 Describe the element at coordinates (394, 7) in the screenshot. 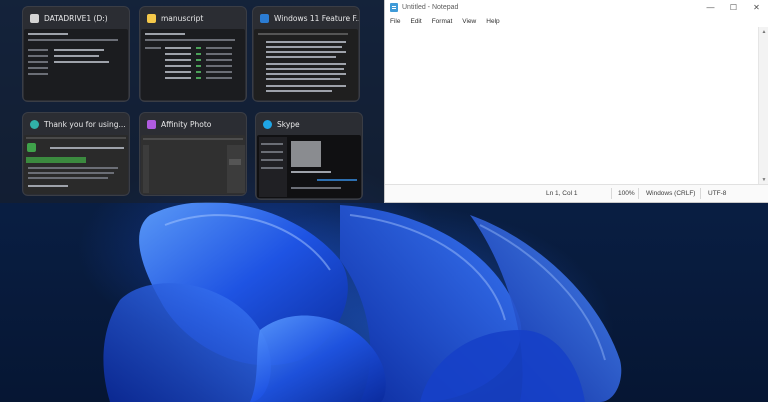

I see `notepad-icon` at that location.